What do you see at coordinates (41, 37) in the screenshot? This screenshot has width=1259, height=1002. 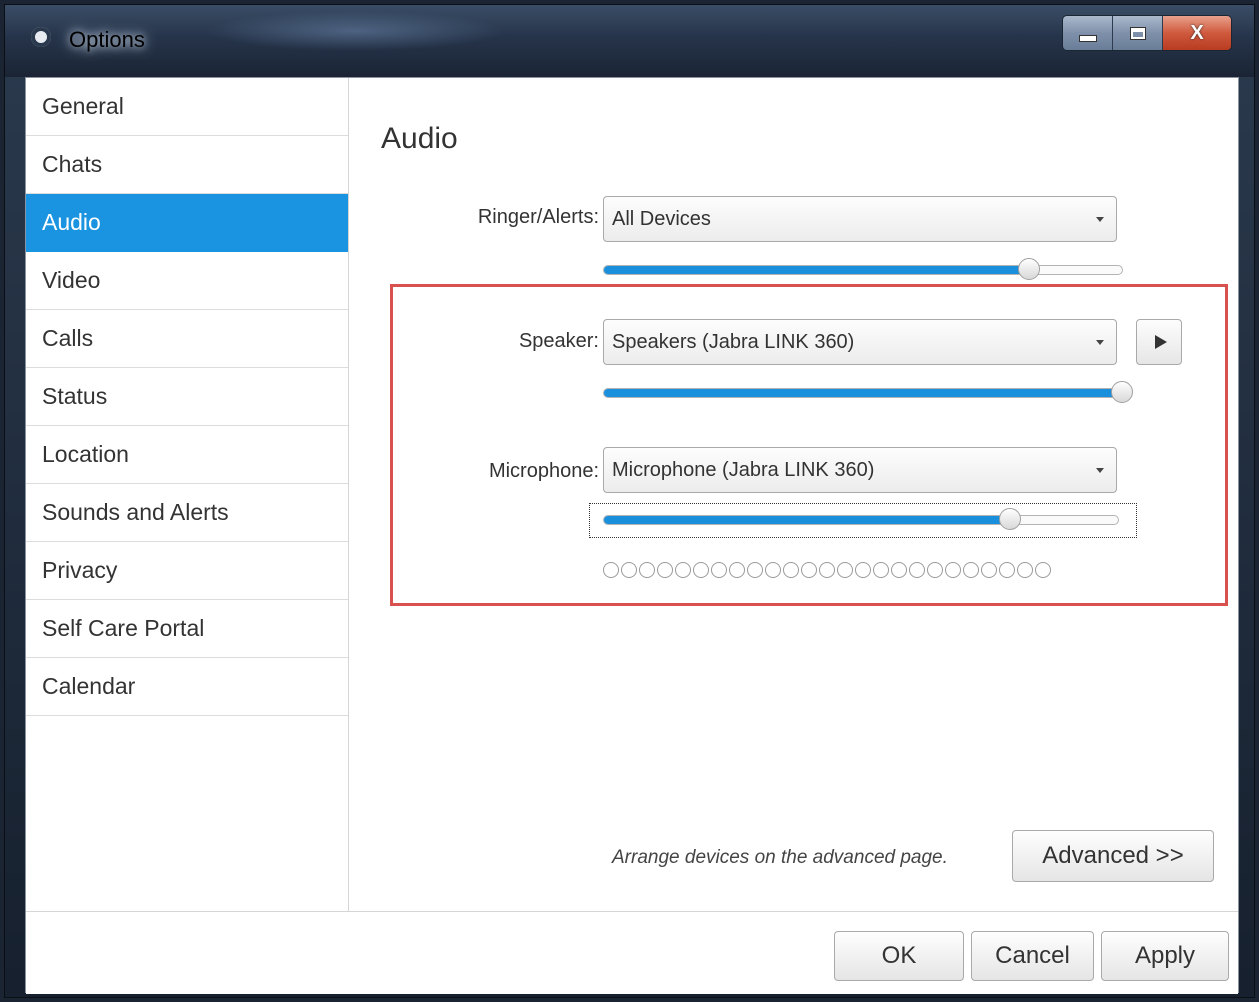 I see `app-icon` at bounding box center [41, 37].